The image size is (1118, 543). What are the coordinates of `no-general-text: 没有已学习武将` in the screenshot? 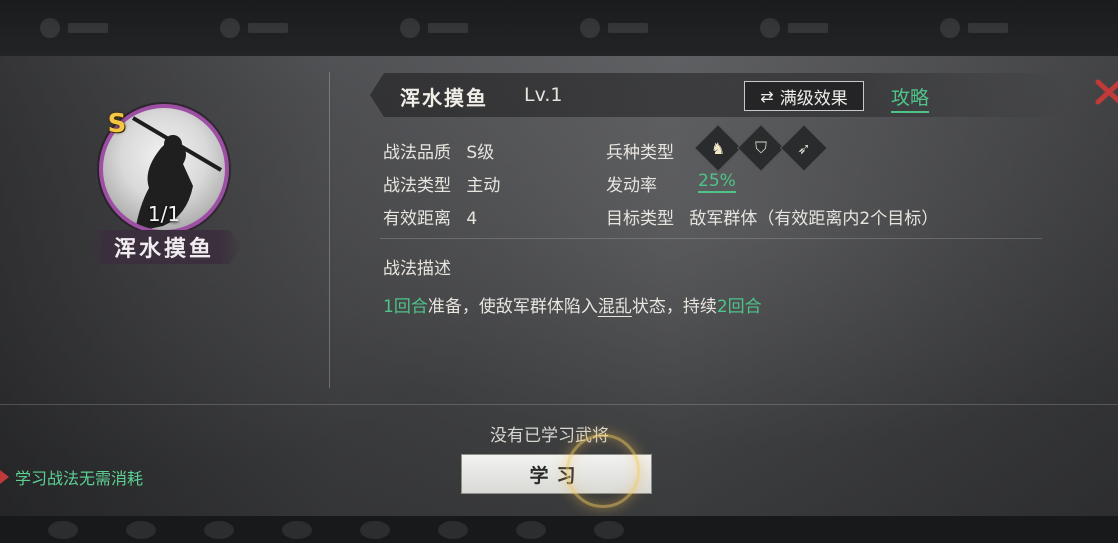 It's located at (549, 436).